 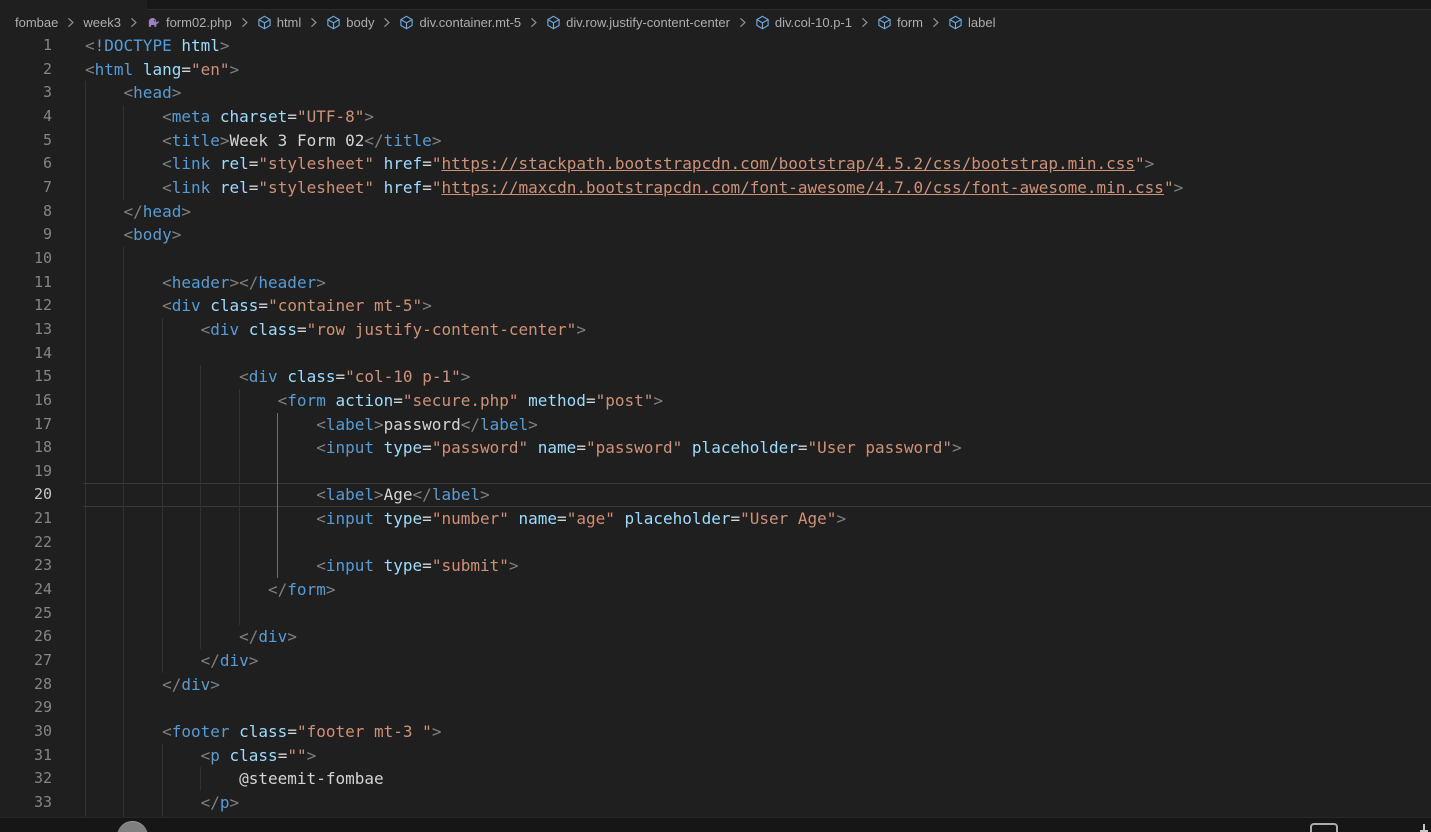 What do you see at coordinates (715, 613) in the screenshot?
I see `code-line: 25` at bounding box center [715, 613].